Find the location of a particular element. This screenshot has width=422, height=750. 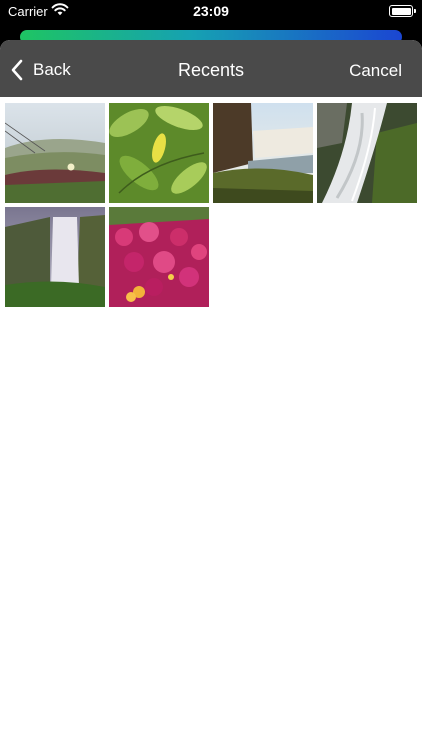

photo-thumbnail-iceplant-meadow is located at coordinates (55, 153).